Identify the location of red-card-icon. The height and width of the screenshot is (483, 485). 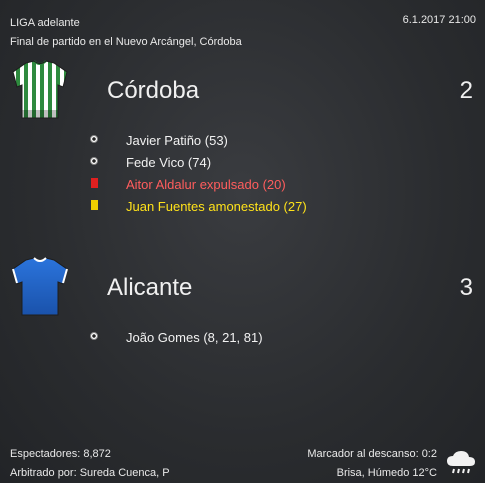
(94, 184).